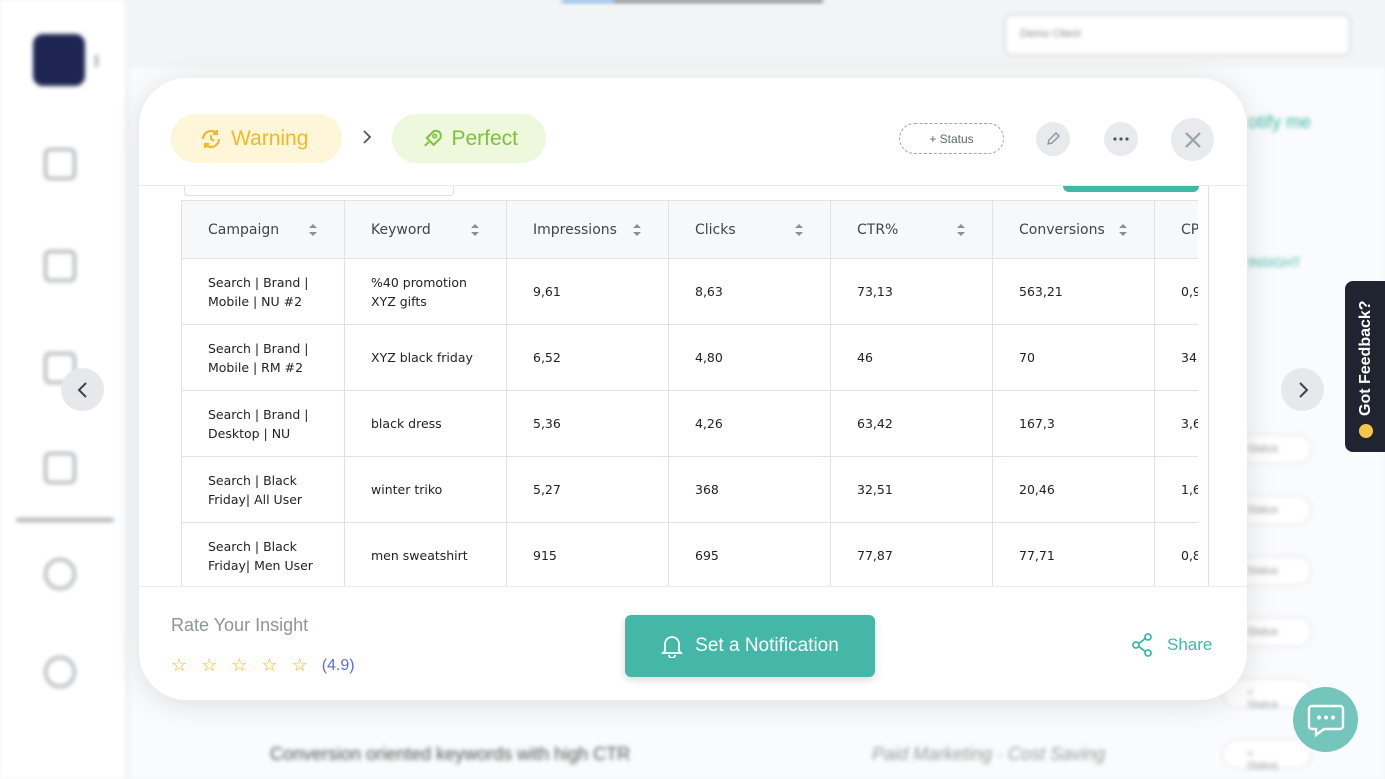 Image resolution: width=1385 pixels, height=779 pixels. I want to click on column-header: Impressions, so click(587, 229).